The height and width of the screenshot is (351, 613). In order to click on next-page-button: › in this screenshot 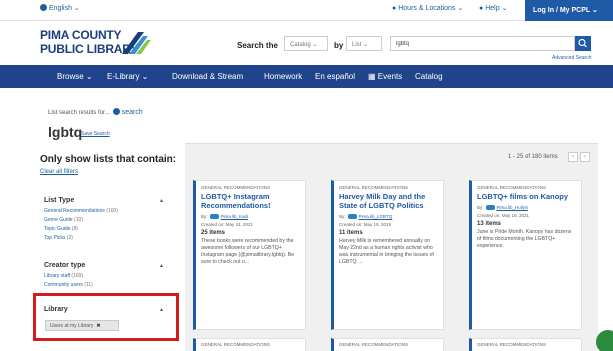, I will do `click(585, 157)`.